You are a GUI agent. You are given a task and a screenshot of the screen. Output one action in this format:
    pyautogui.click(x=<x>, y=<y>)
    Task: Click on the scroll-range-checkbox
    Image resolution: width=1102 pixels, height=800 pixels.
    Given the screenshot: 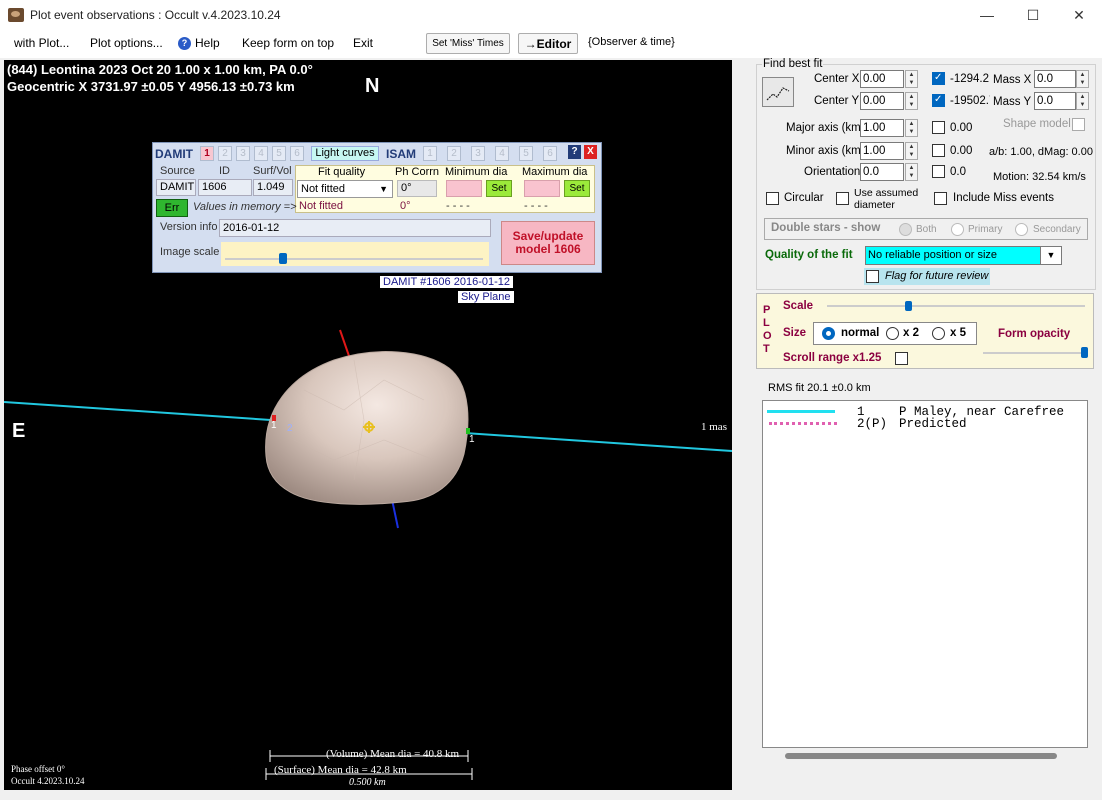 What is the action you would take?
    pyautogui.click(x=901, y=358)
    